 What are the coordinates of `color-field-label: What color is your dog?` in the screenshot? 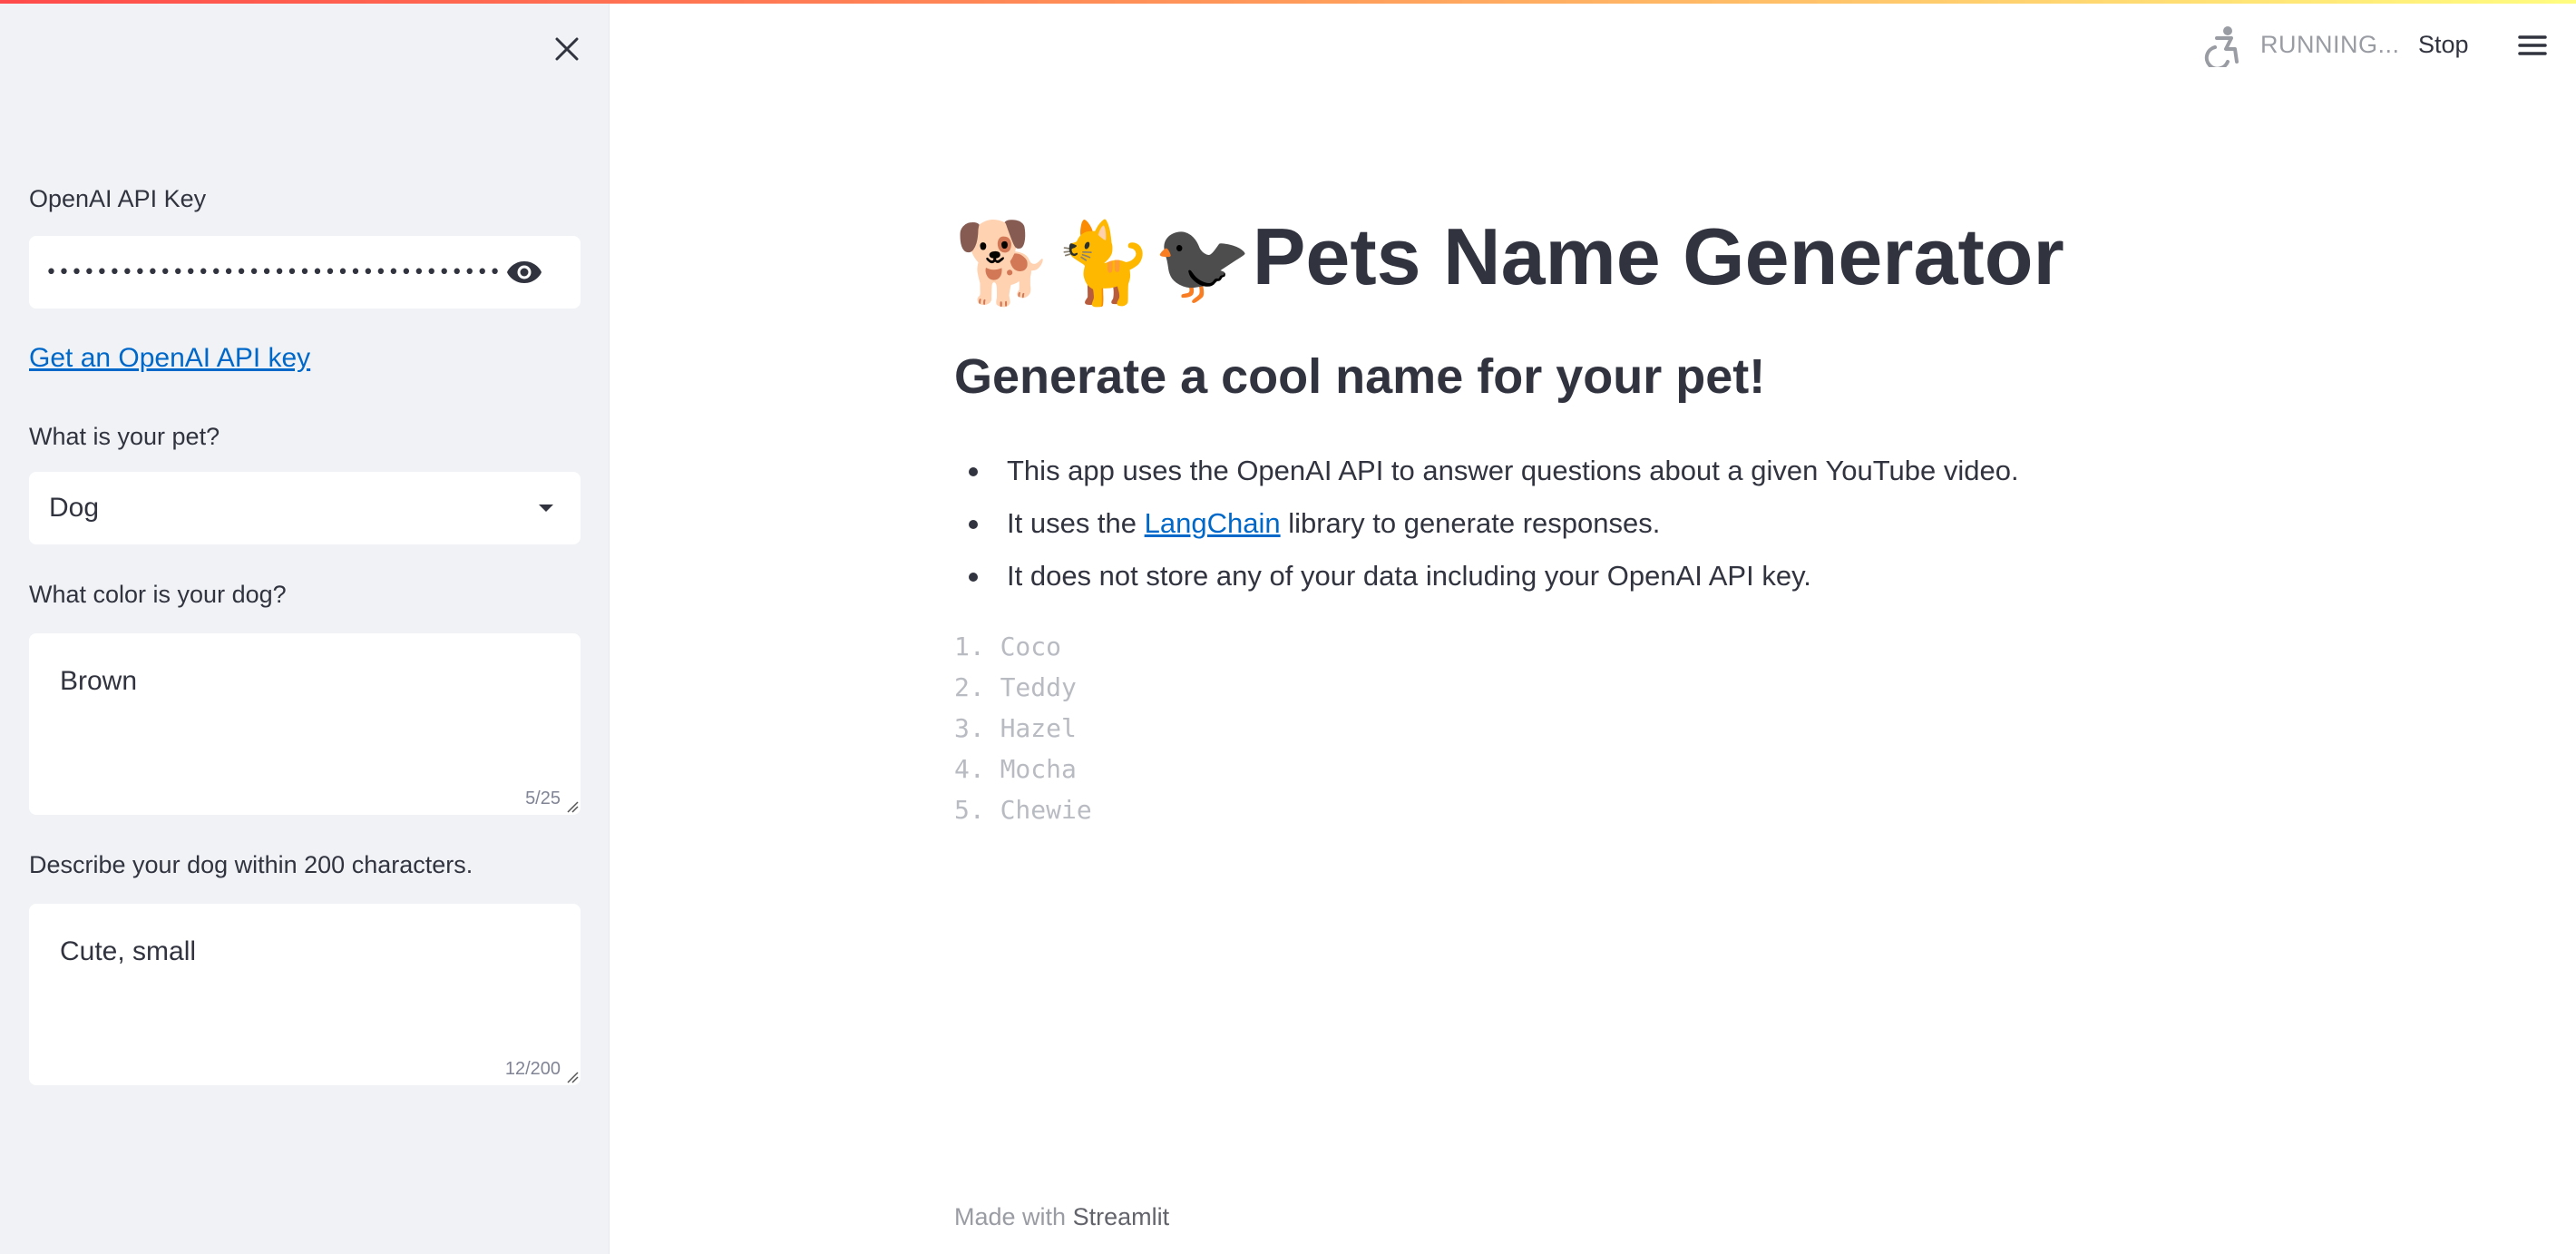 It's located at (158, 594).